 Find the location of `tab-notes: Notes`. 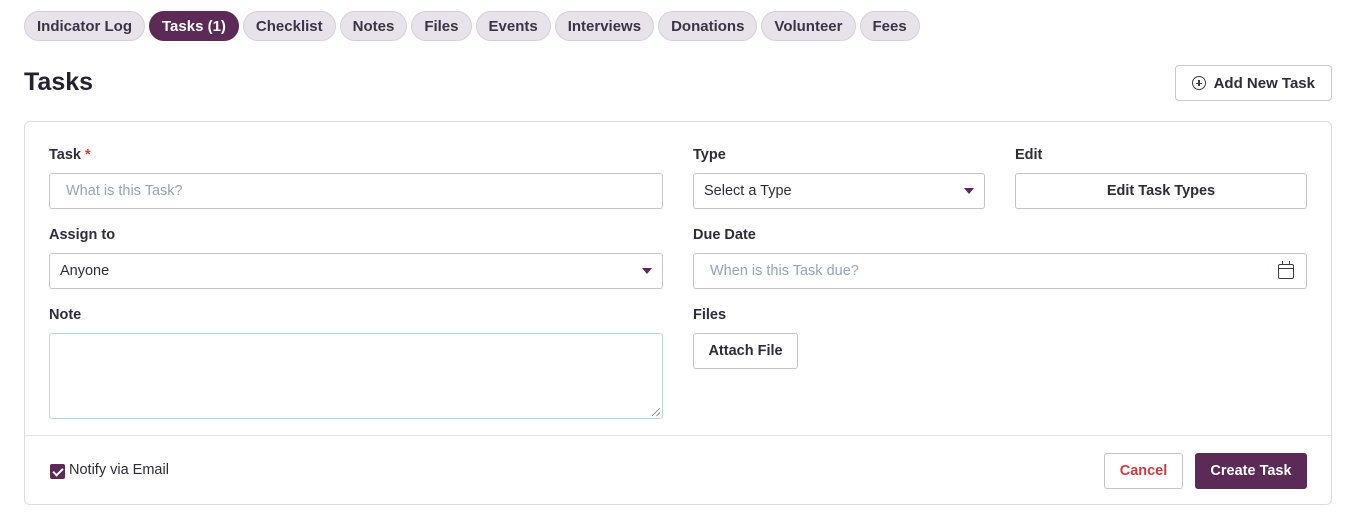

tab-notes: Notes is located at coordinates (373, 26).